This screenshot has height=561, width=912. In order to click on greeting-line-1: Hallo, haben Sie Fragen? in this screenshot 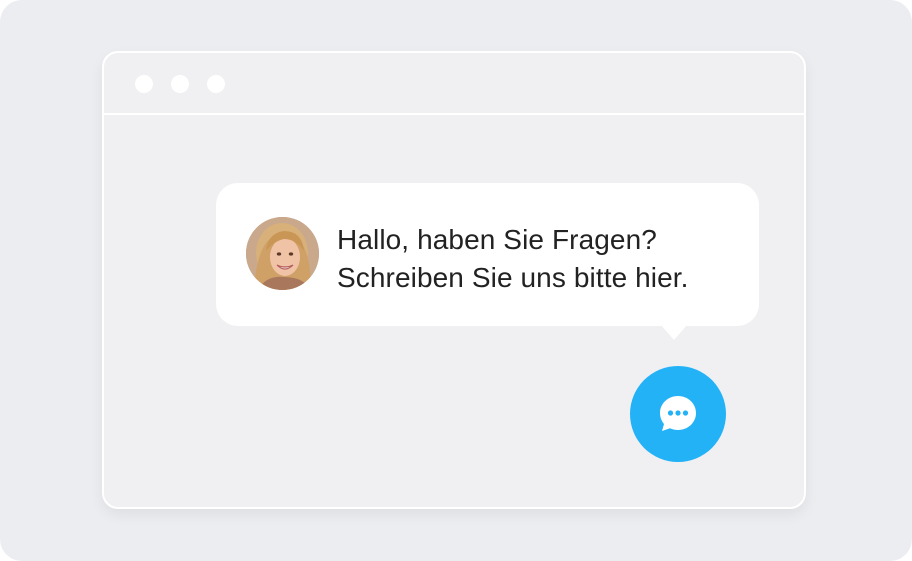, I will do `click(497, 239)`.